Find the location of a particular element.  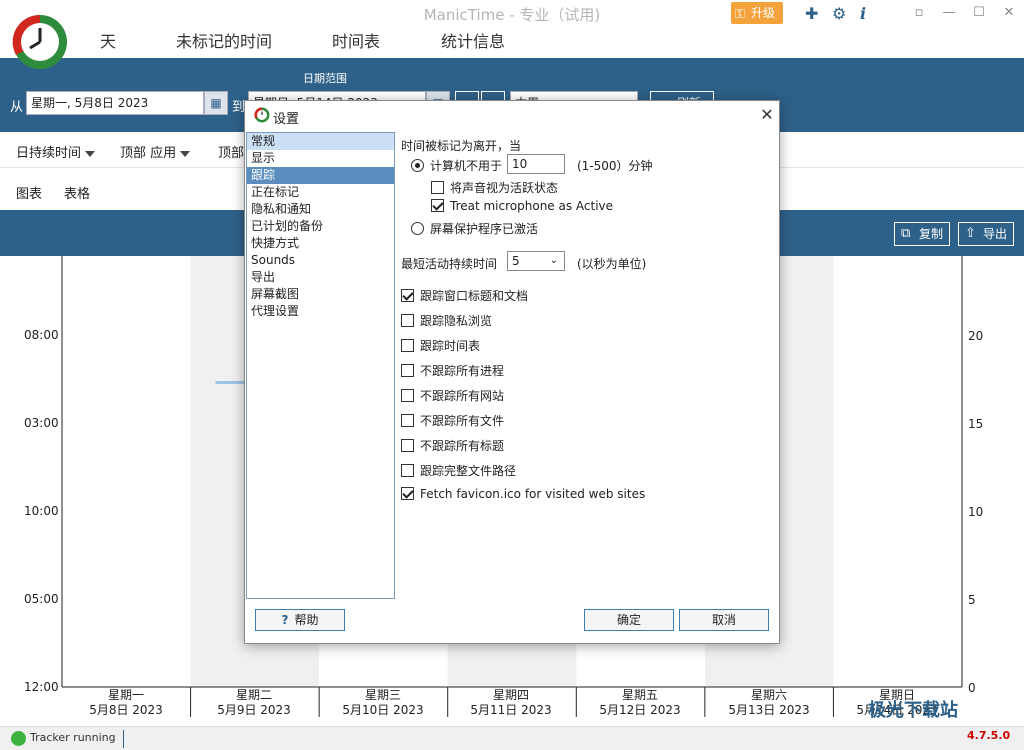

x-label-date: 5月11日 2023 is located at coordinates (511, 710).